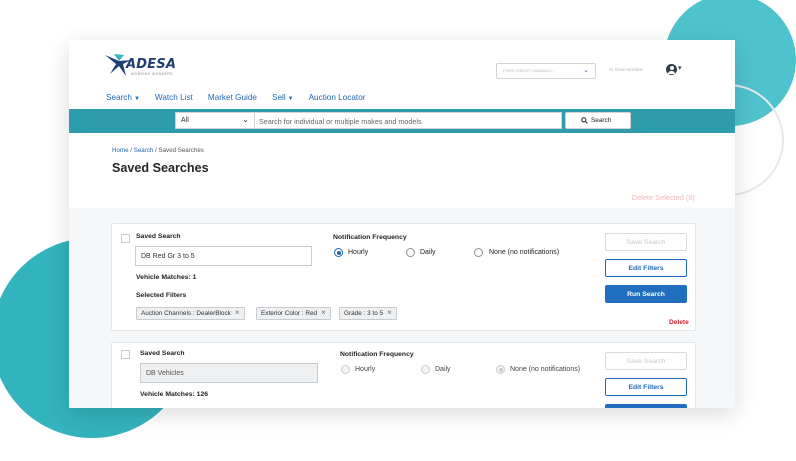 The image size is (796, 461). Describe the element at coordinates (174, 99) in the screenshot. I see `nav-watch-list: Watch List` at that location.